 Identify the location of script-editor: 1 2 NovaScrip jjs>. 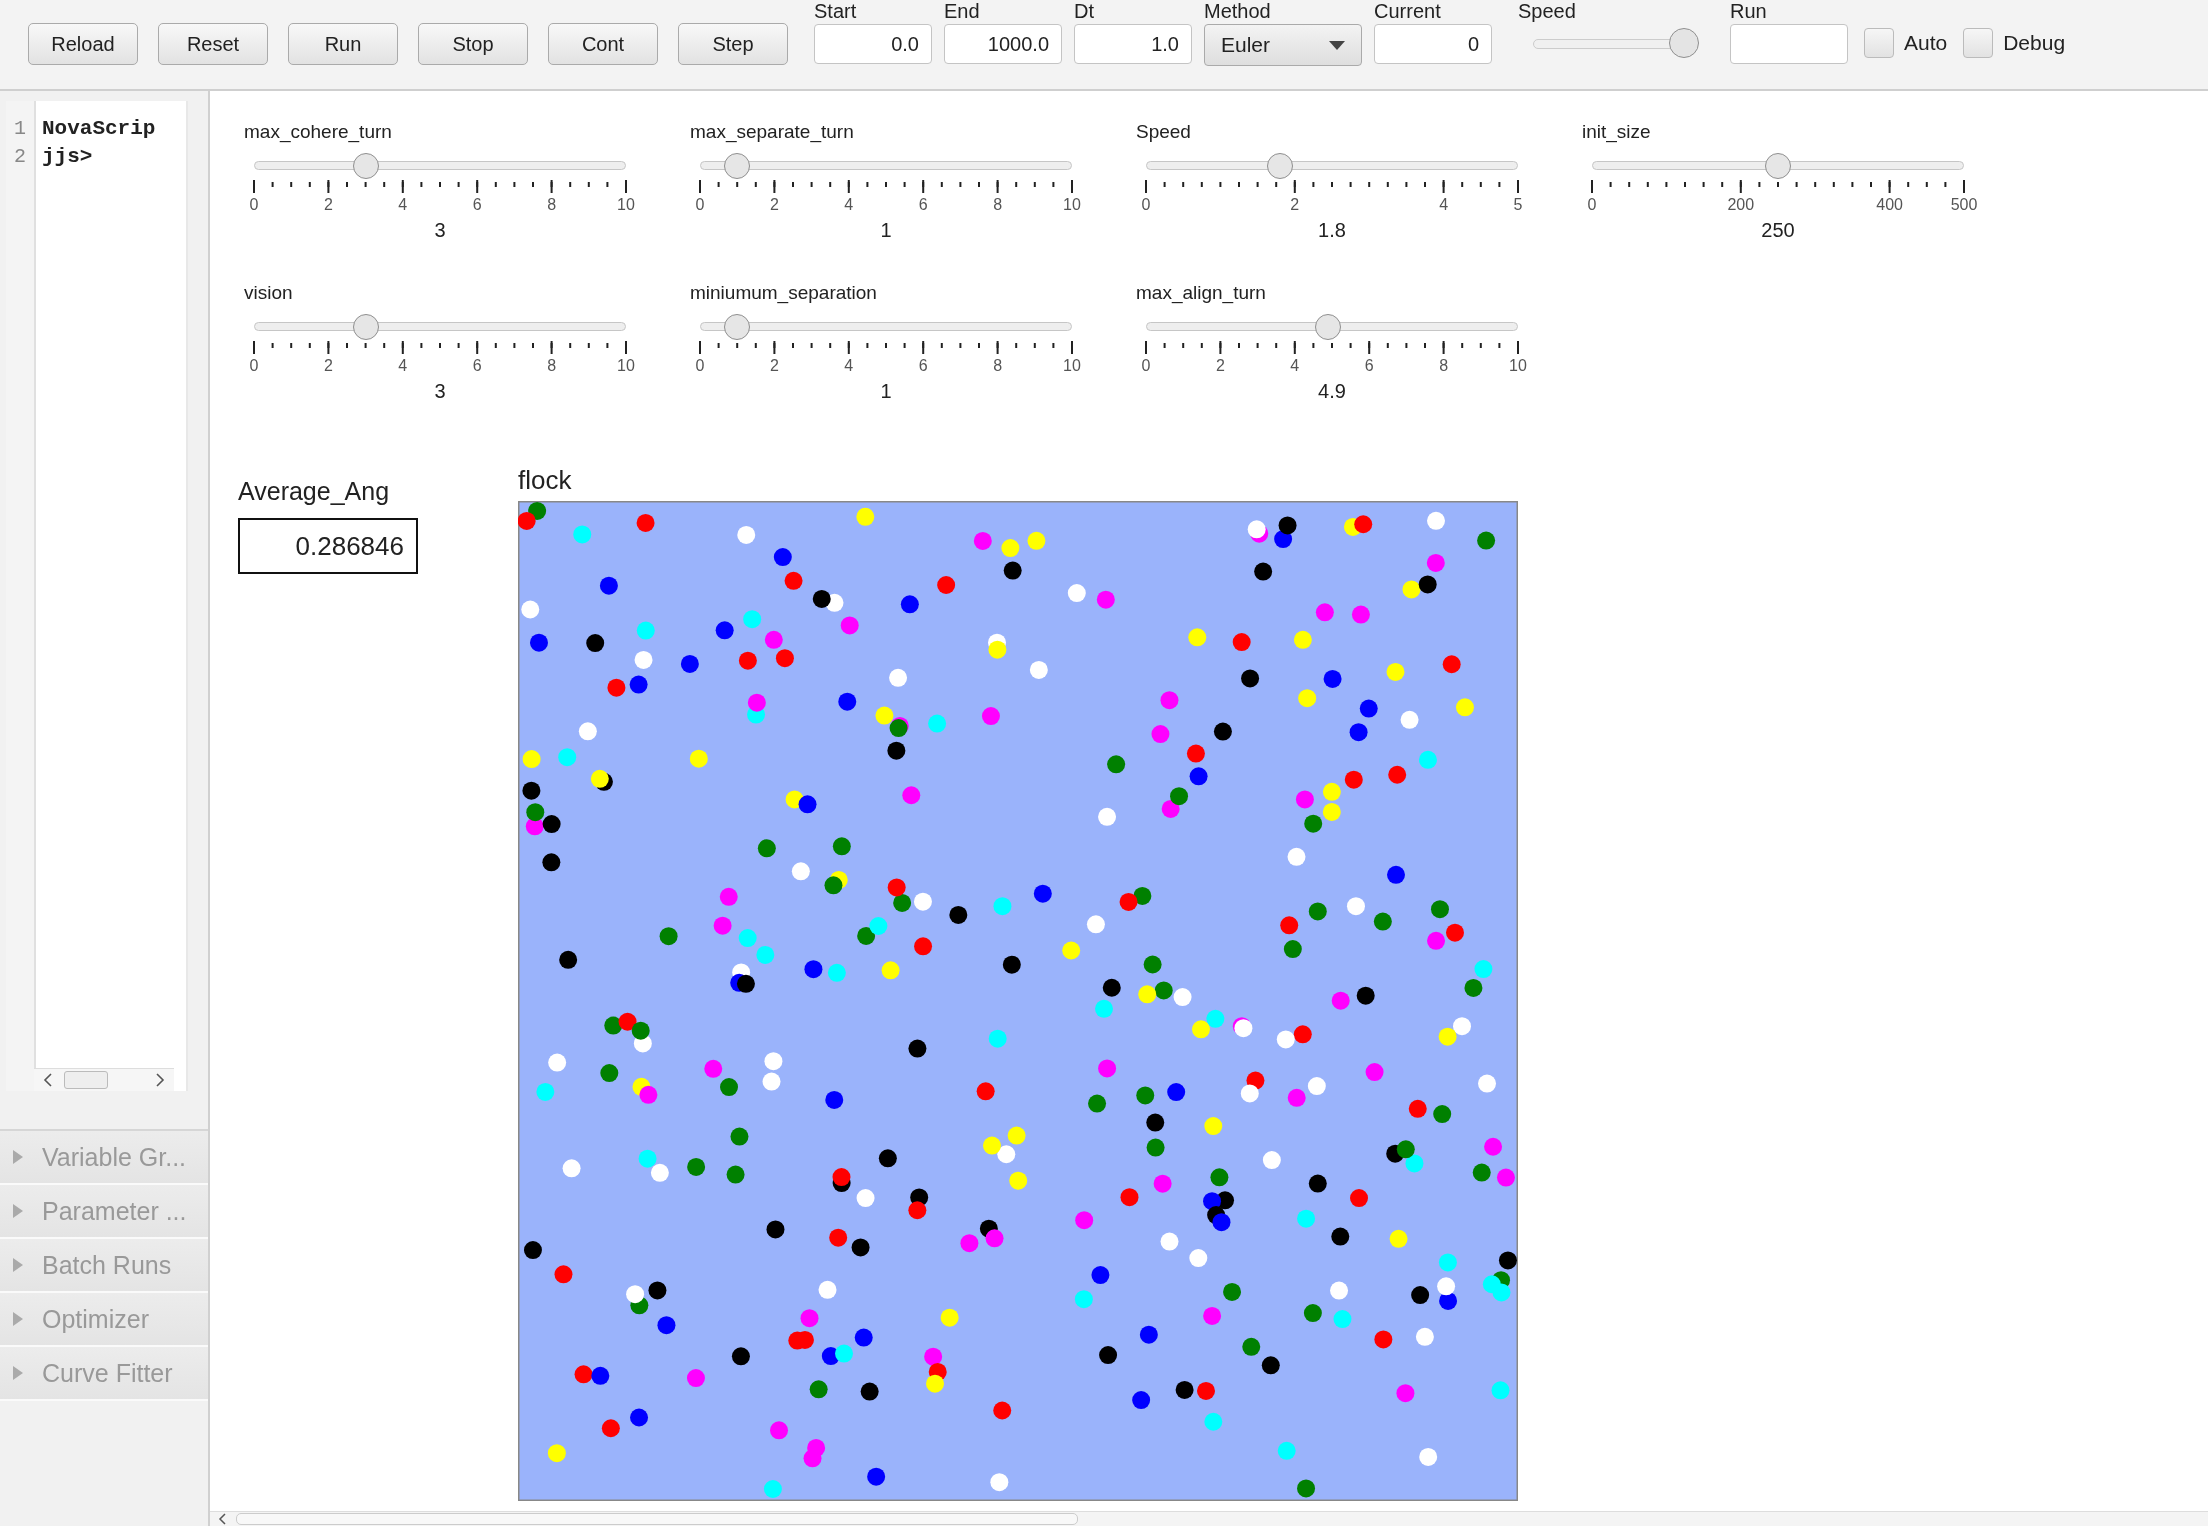
(97, 596).